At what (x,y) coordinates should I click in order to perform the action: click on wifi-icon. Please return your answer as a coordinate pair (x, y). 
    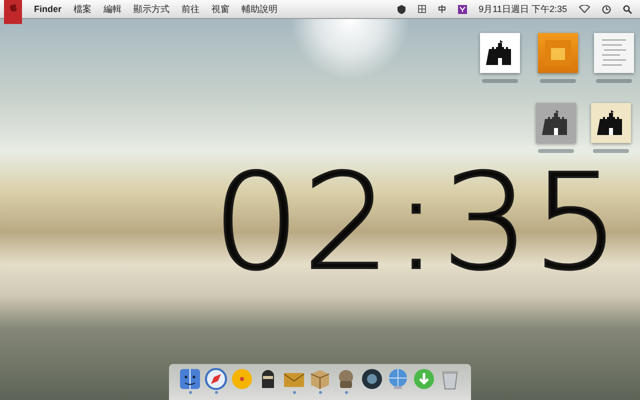
    Looking at the image, I should click on (584, 9).